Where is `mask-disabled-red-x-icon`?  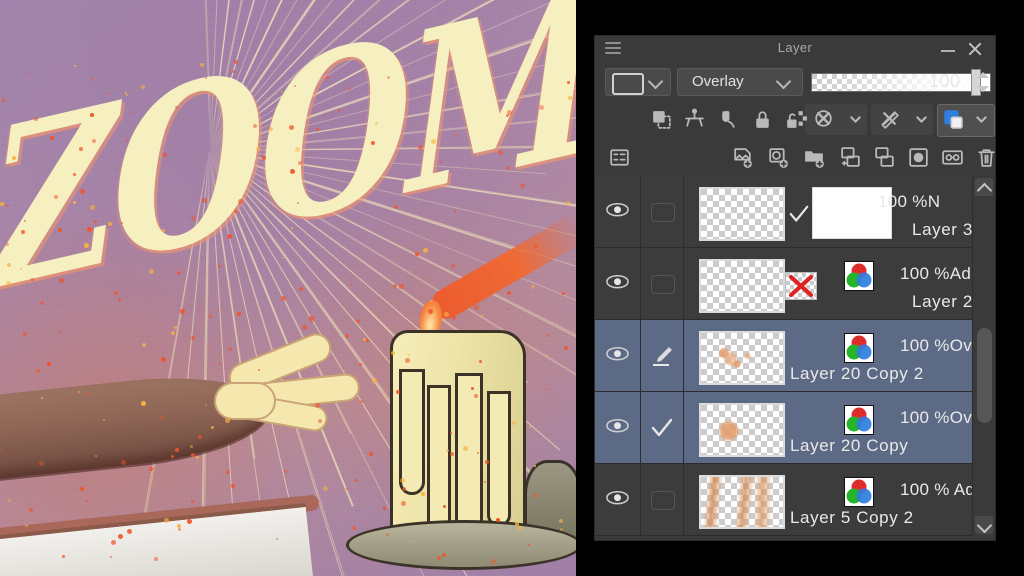
mask-disabled-red-x-icon is located at coordinates (801, 286).